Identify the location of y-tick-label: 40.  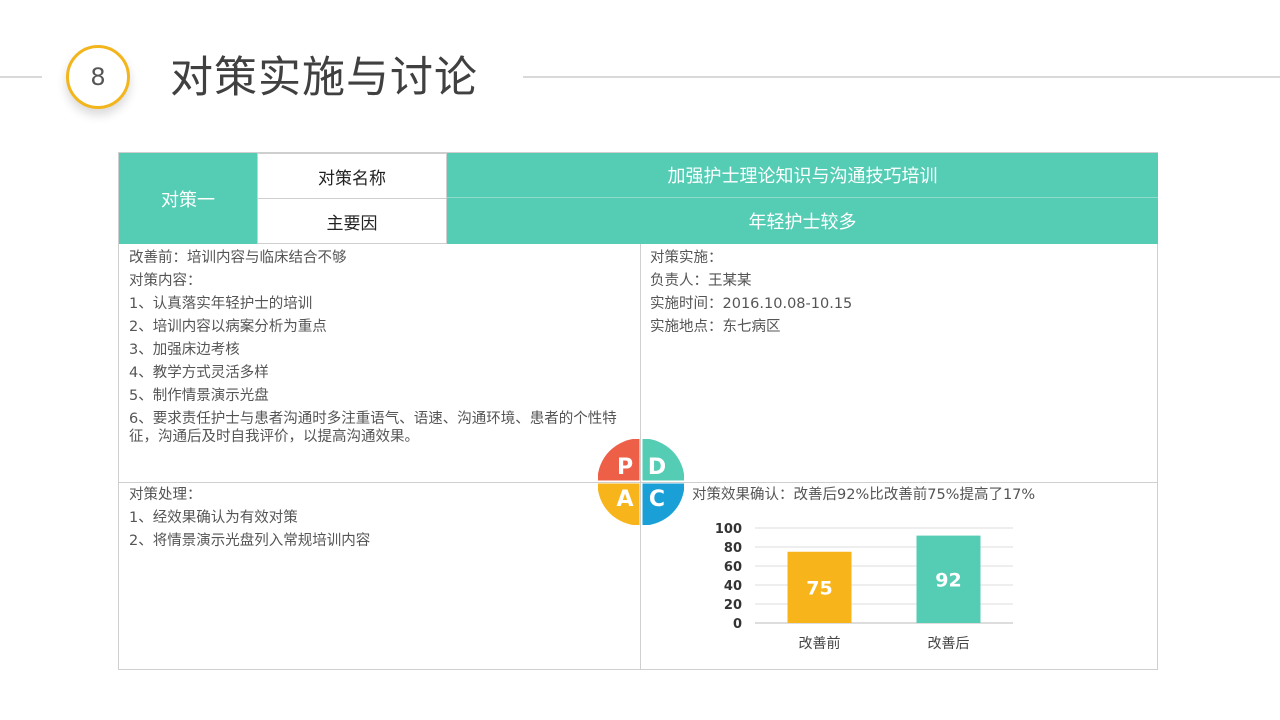
(733, 586).